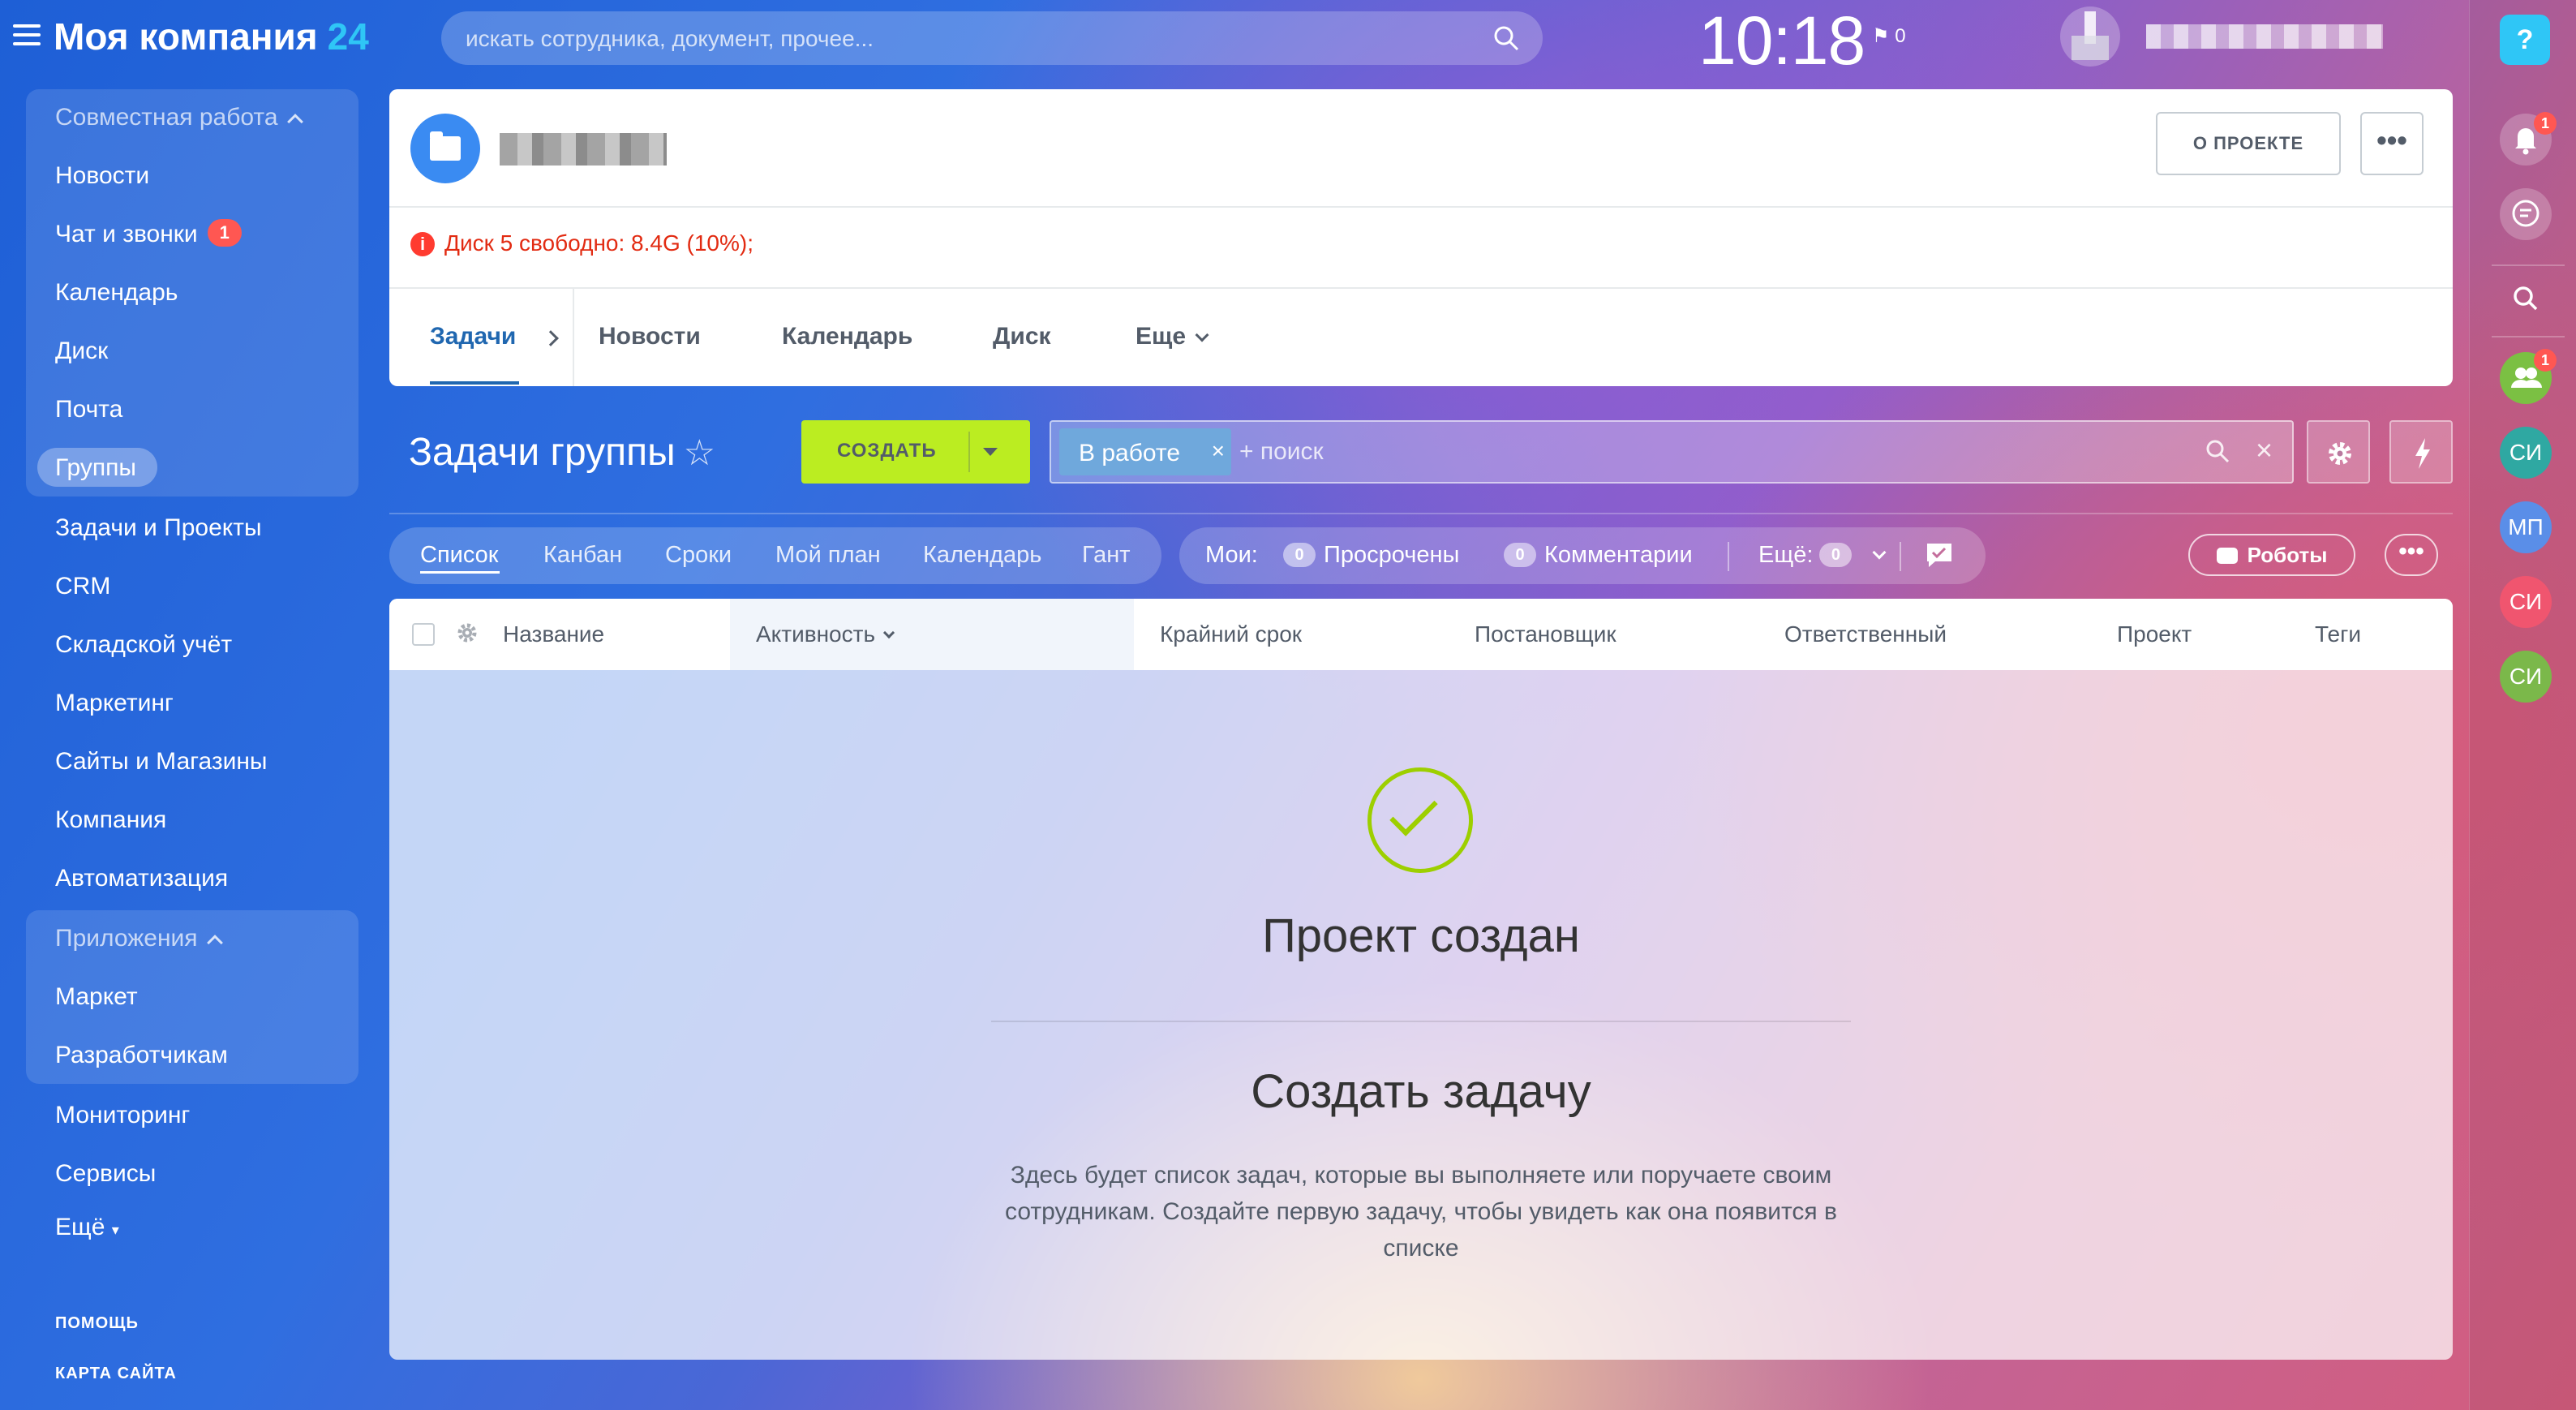  Describe the element at coordinates (422, 244) in the screenshot. I see `warning-icon: i` at that location.